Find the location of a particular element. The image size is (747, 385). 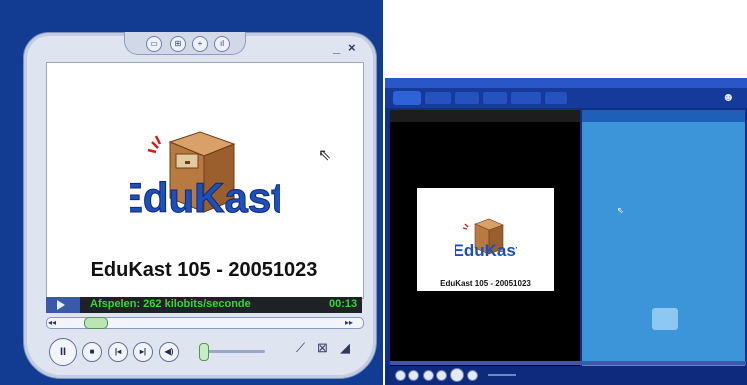

elapsed-time: 00:13 is located at coordinates (343, 304).